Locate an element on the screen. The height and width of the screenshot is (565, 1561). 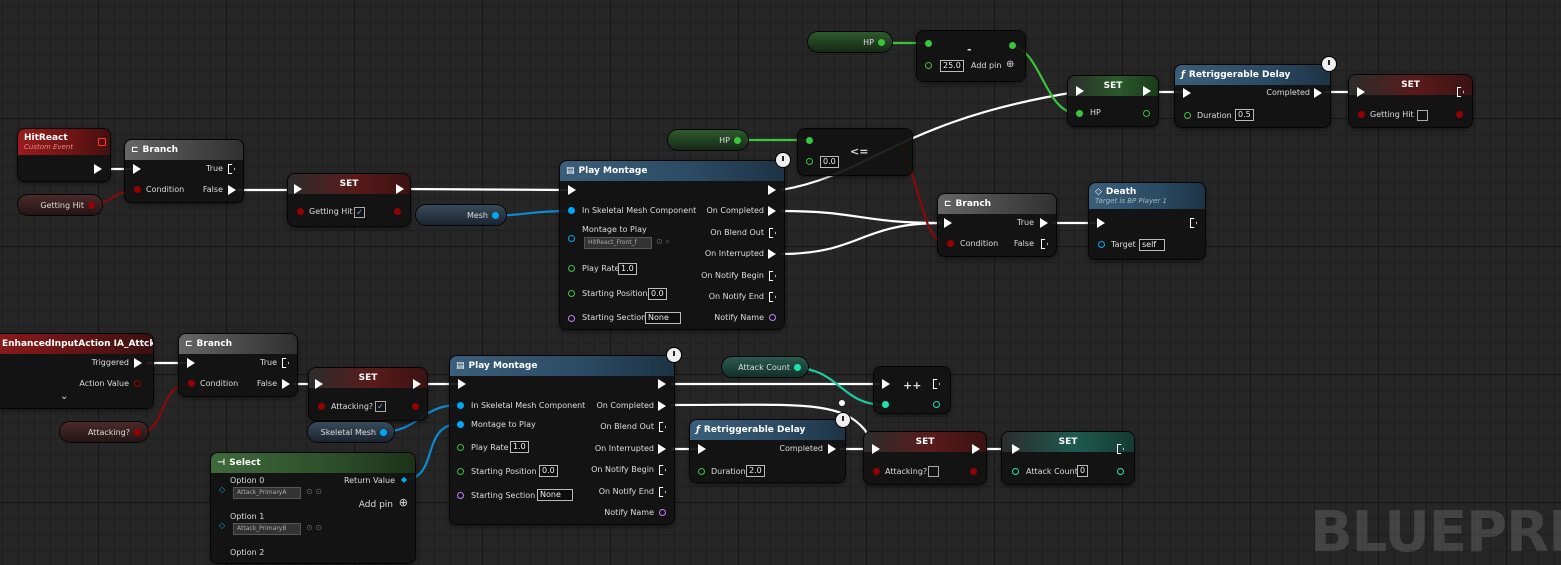
triggered-pin is located at coordinates (138, 363).